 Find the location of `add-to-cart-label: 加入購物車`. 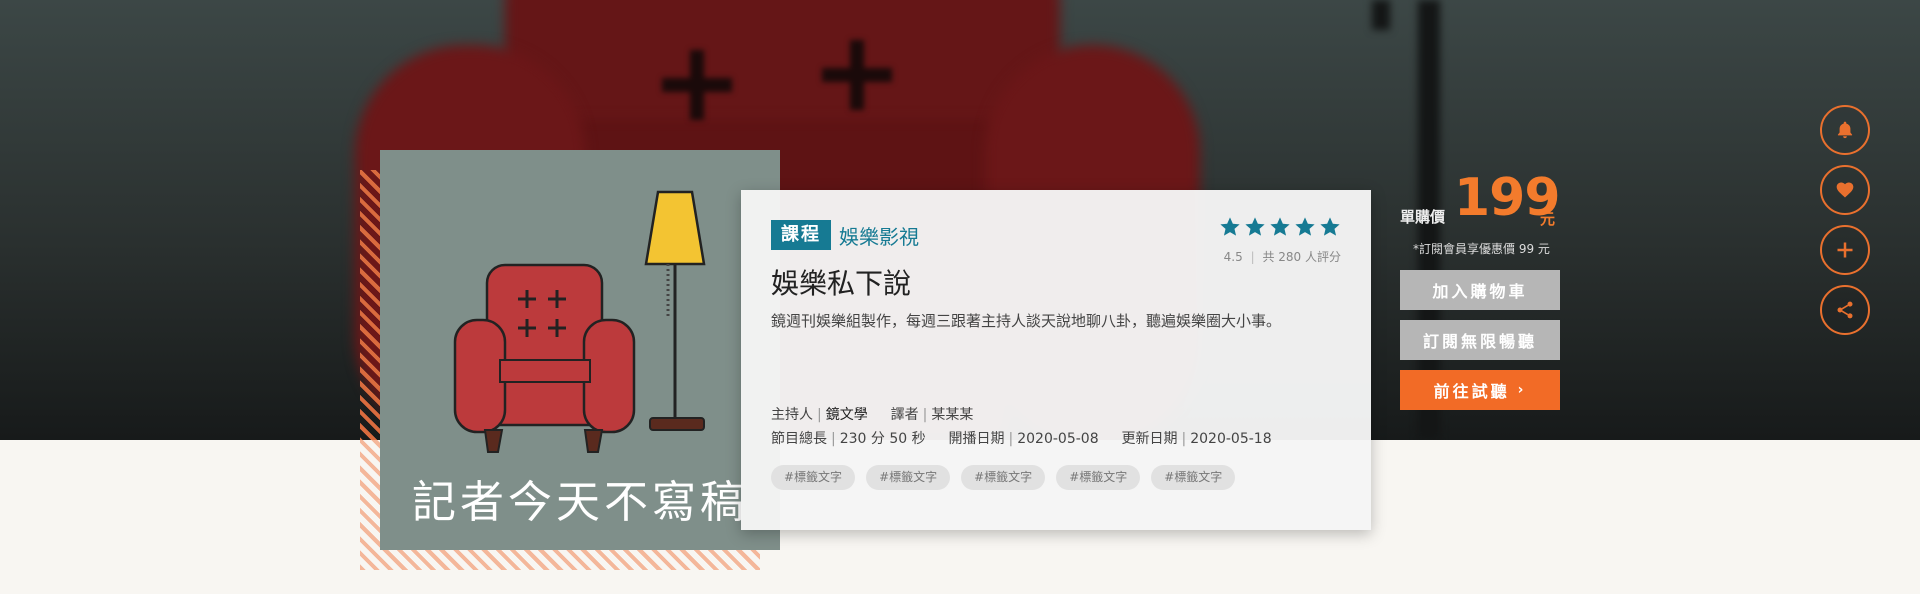

add-to-cart-label: 加入購物車 is located at coordinates (1480, 291).